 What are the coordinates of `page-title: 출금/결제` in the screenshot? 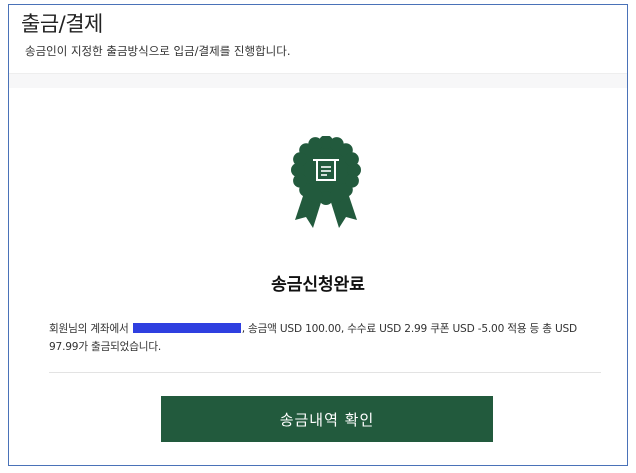 It's located at (62, 24).